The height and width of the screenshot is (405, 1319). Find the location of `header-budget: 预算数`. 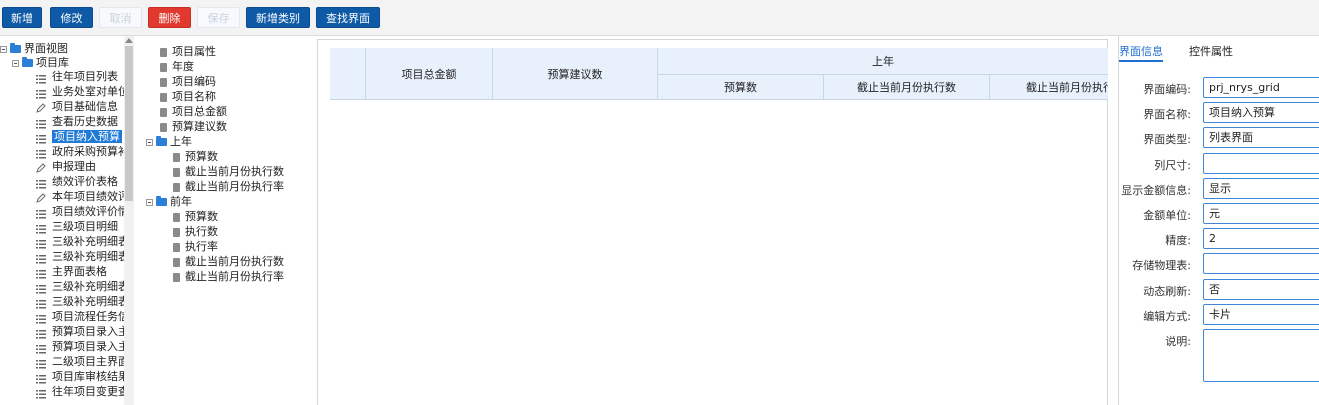

header-budget: 预算数 is located at coordinates (741, 87).